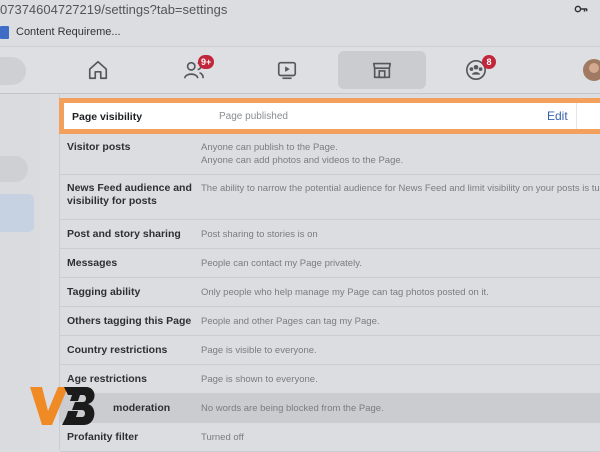 Image resolution: width=600 pixels, height=452 pixels. I want to click on highlight-inner: Page visibility Page published Edit, so click(332, 116).